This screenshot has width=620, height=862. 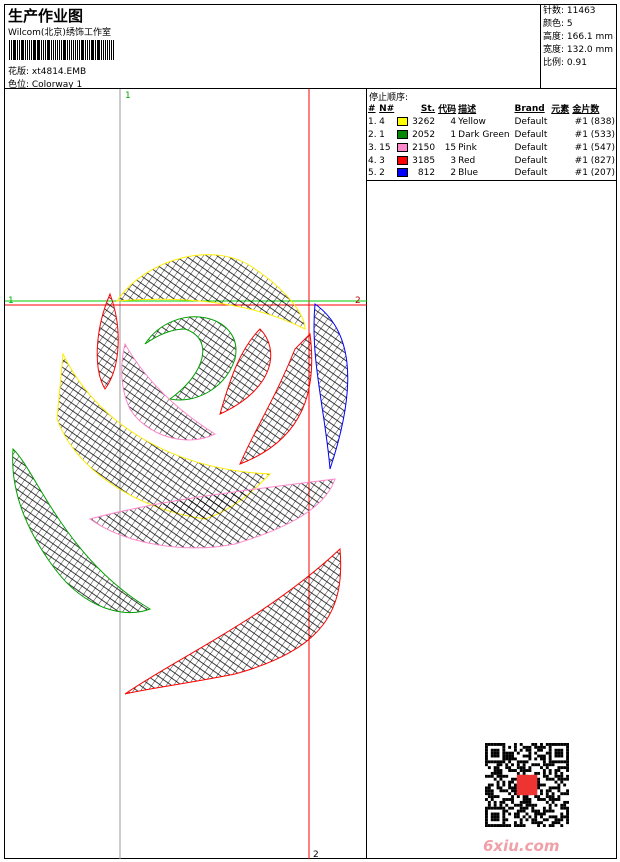 What do you see at coordinates (190, 358) in the screenshot?
I see `green-petal-center` at bounding box center [190, 358].